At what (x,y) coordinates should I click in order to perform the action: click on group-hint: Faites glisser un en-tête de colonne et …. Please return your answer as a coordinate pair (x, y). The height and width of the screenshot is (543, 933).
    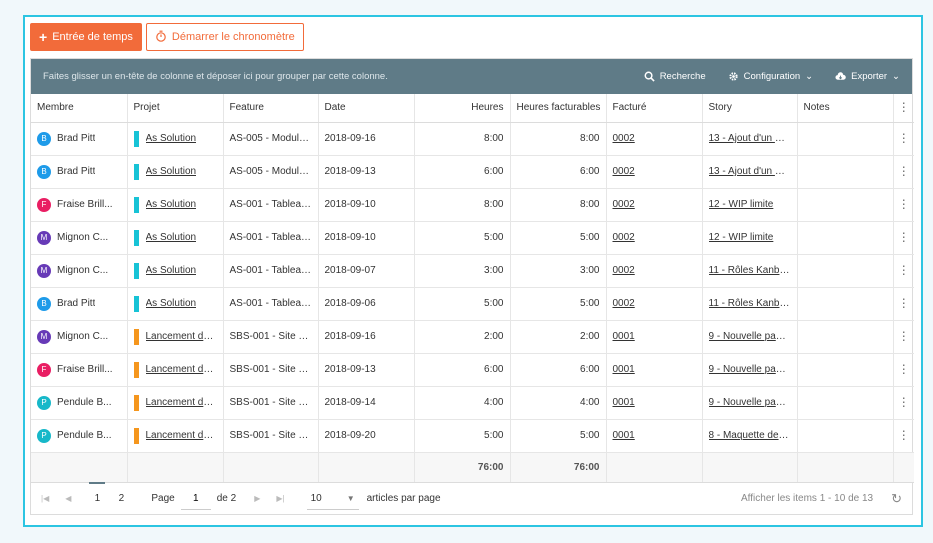
    Looking at the image, I should click on (215, 76).